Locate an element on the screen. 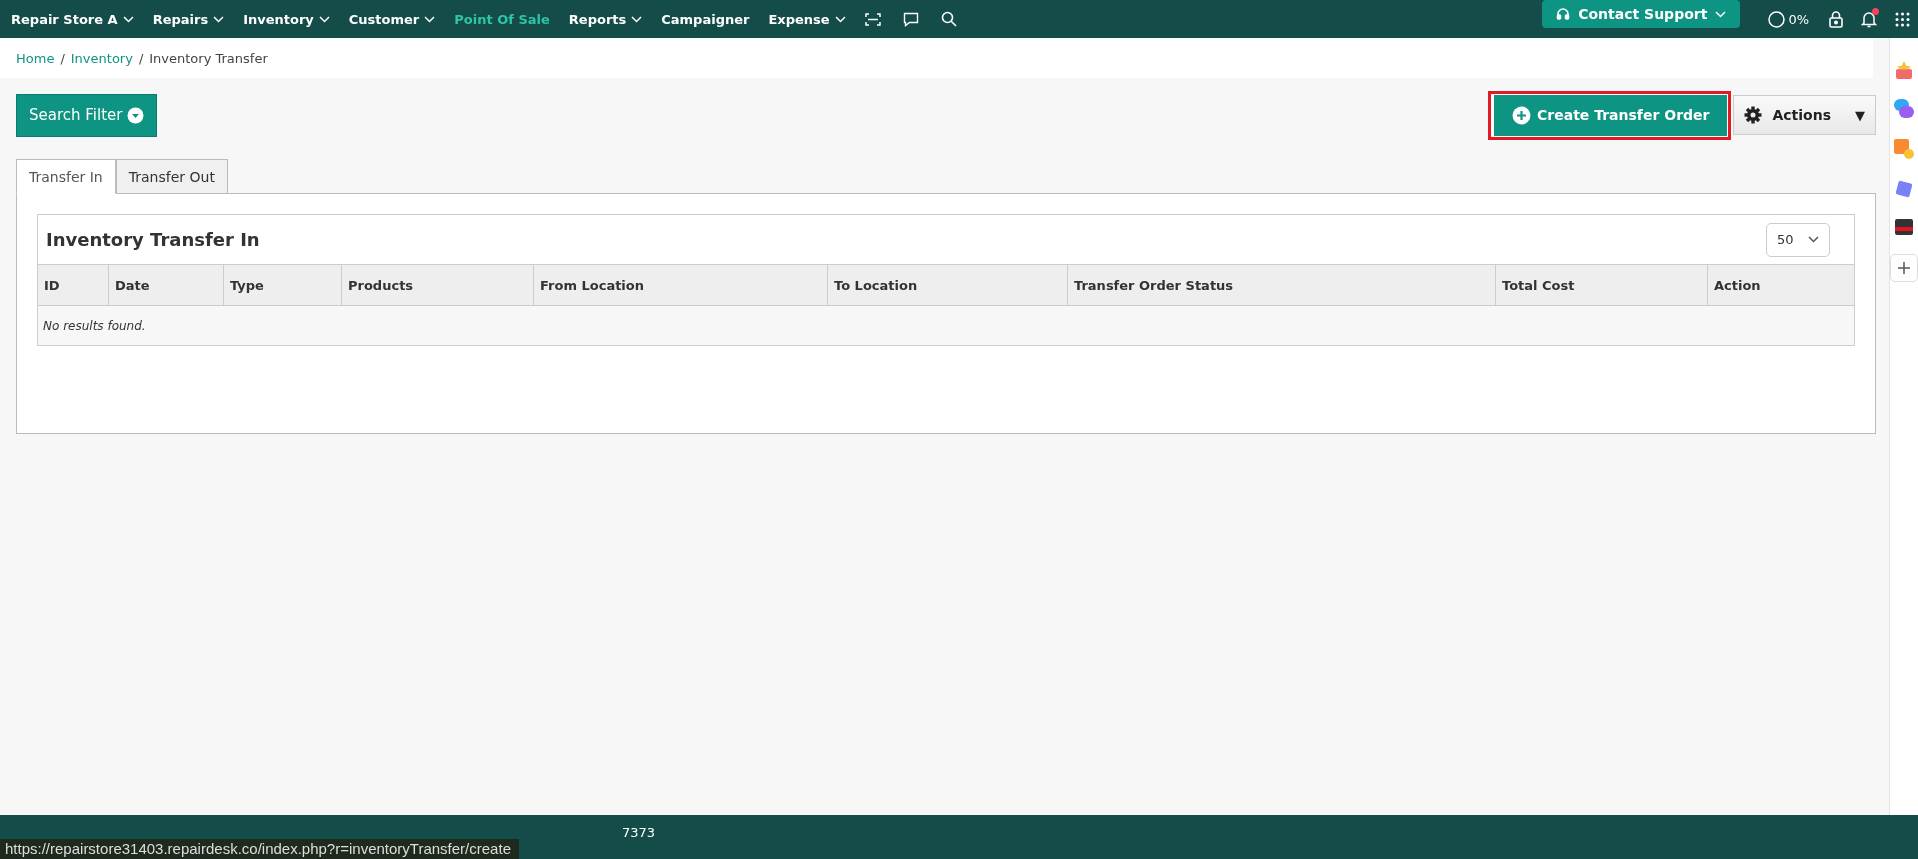  search-icon is located at coordinates (948, 19).